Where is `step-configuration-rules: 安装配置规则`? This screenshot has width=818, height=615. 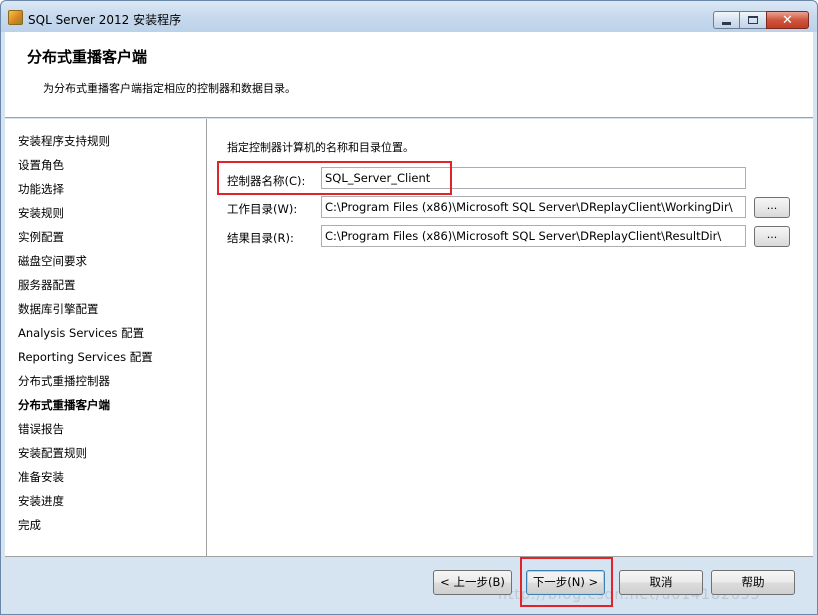 step-configuration-rules: 安装配置规则 is located at coordinates (52, 453).